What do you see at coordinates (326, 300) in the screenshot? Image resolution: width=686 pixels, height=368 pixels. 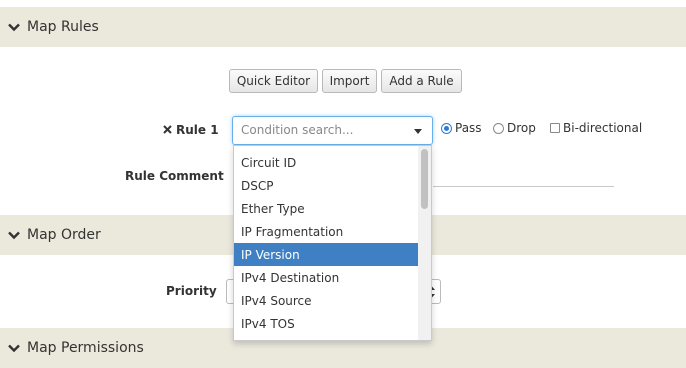 I see `dropdown-item: IPv4 Source` at bounding box center [326, 300].